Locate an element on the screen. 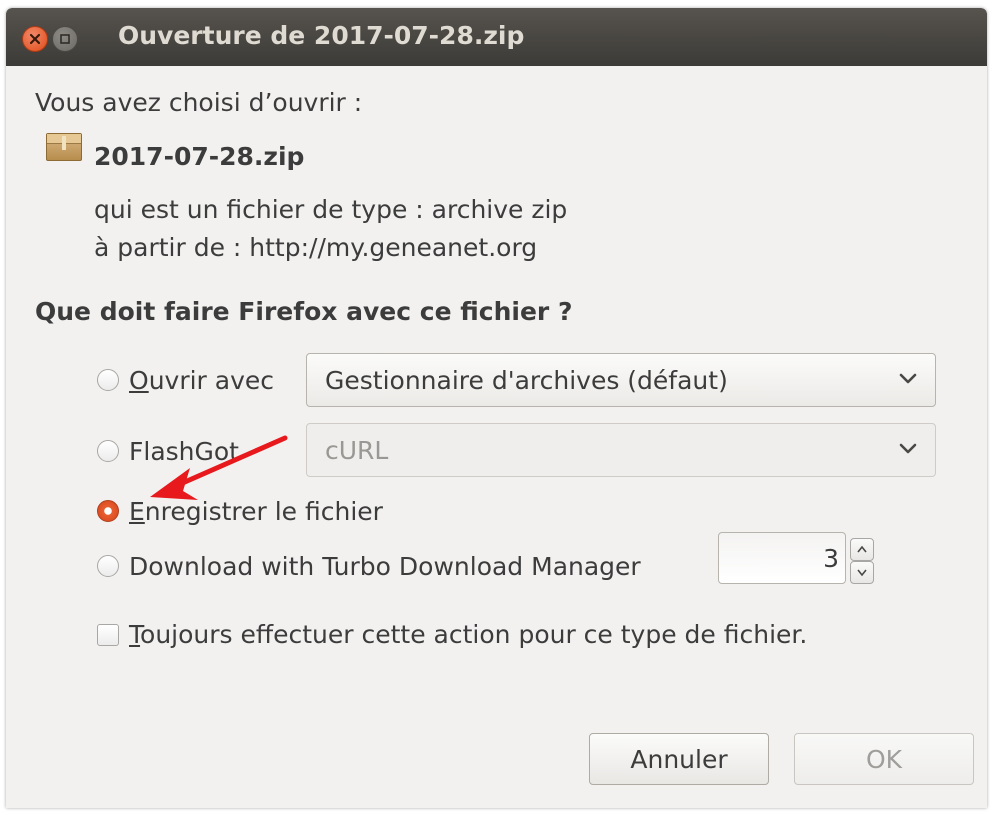 The width and height of the screenshot is (993, 814). file-source-line: à partir de : http://my.geneanet.org is located at coordinates (316, 247).